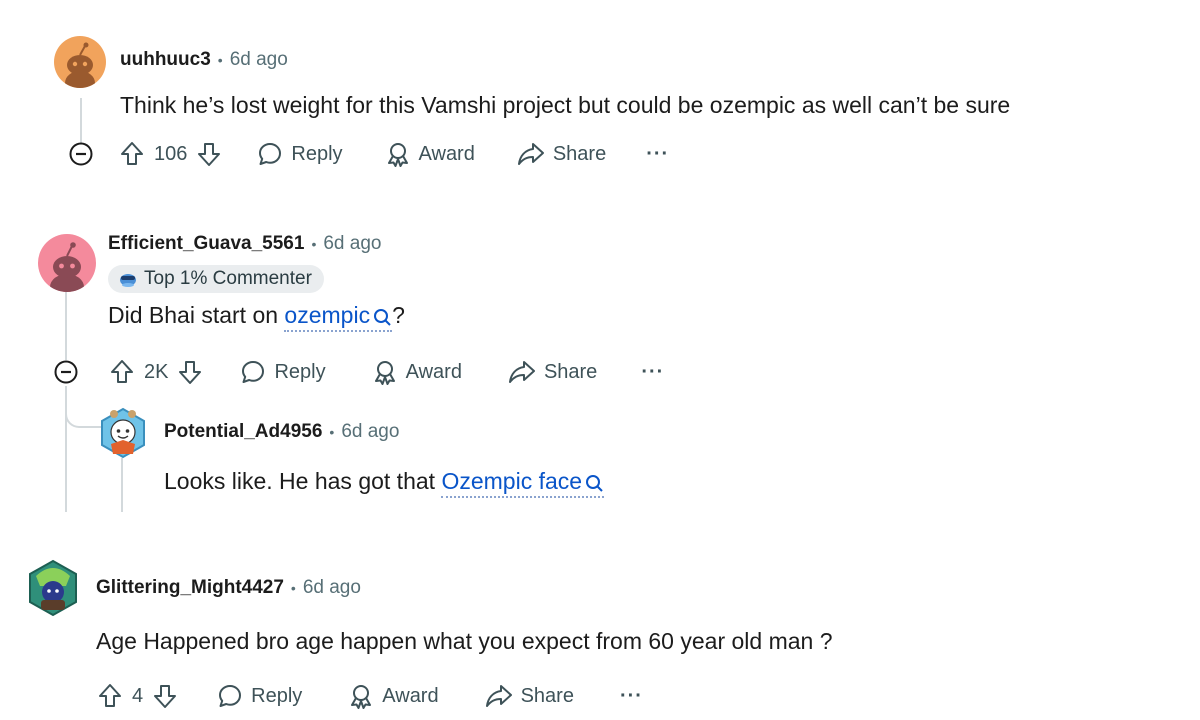 The image size is (1200, 720). I want to click on vote-count: 4, so click(138, 695).